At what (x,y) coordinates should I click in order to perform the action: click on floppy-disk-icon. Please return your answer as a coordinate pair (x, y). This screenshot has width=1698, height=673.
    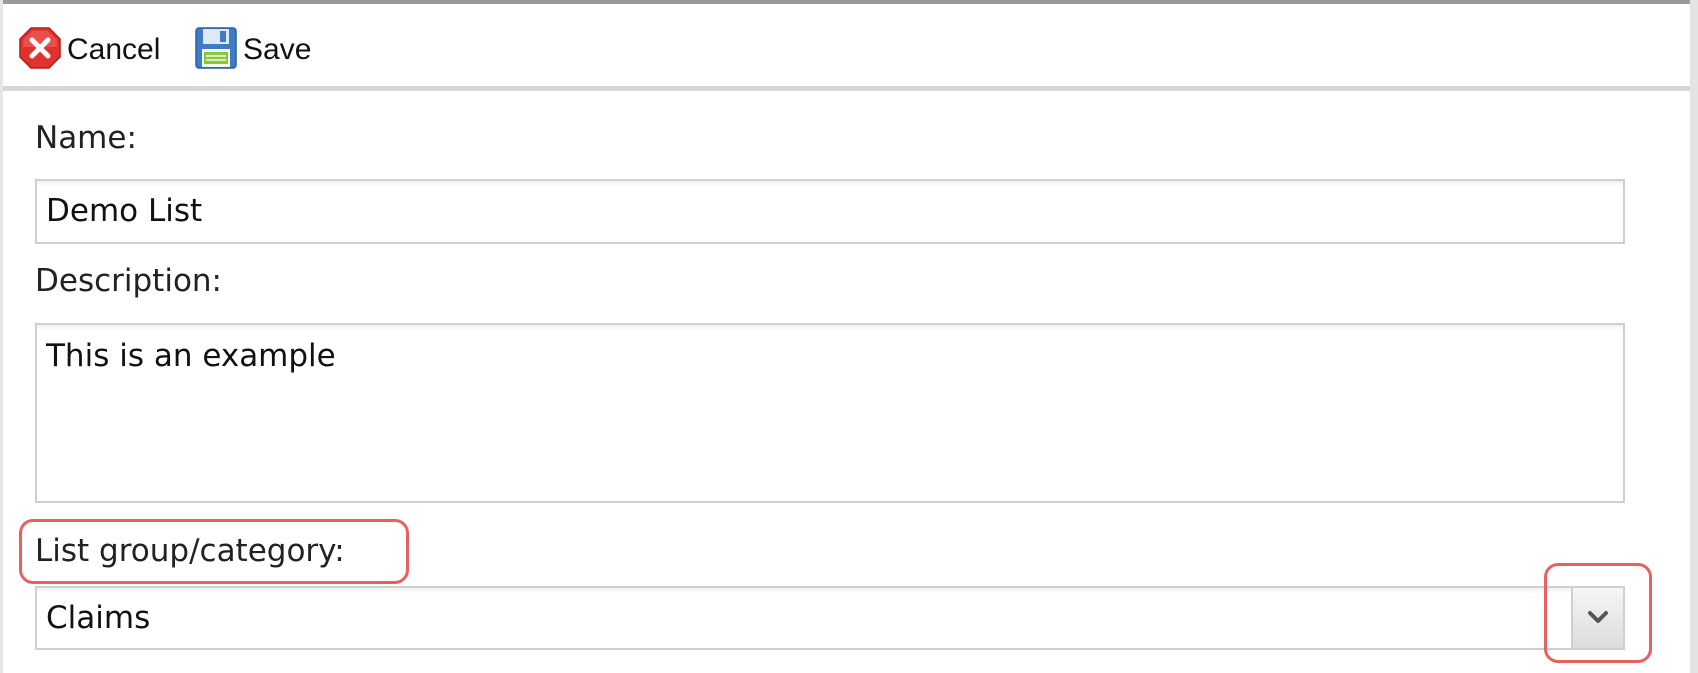
    Looking at the image, I should click on (216, 50).